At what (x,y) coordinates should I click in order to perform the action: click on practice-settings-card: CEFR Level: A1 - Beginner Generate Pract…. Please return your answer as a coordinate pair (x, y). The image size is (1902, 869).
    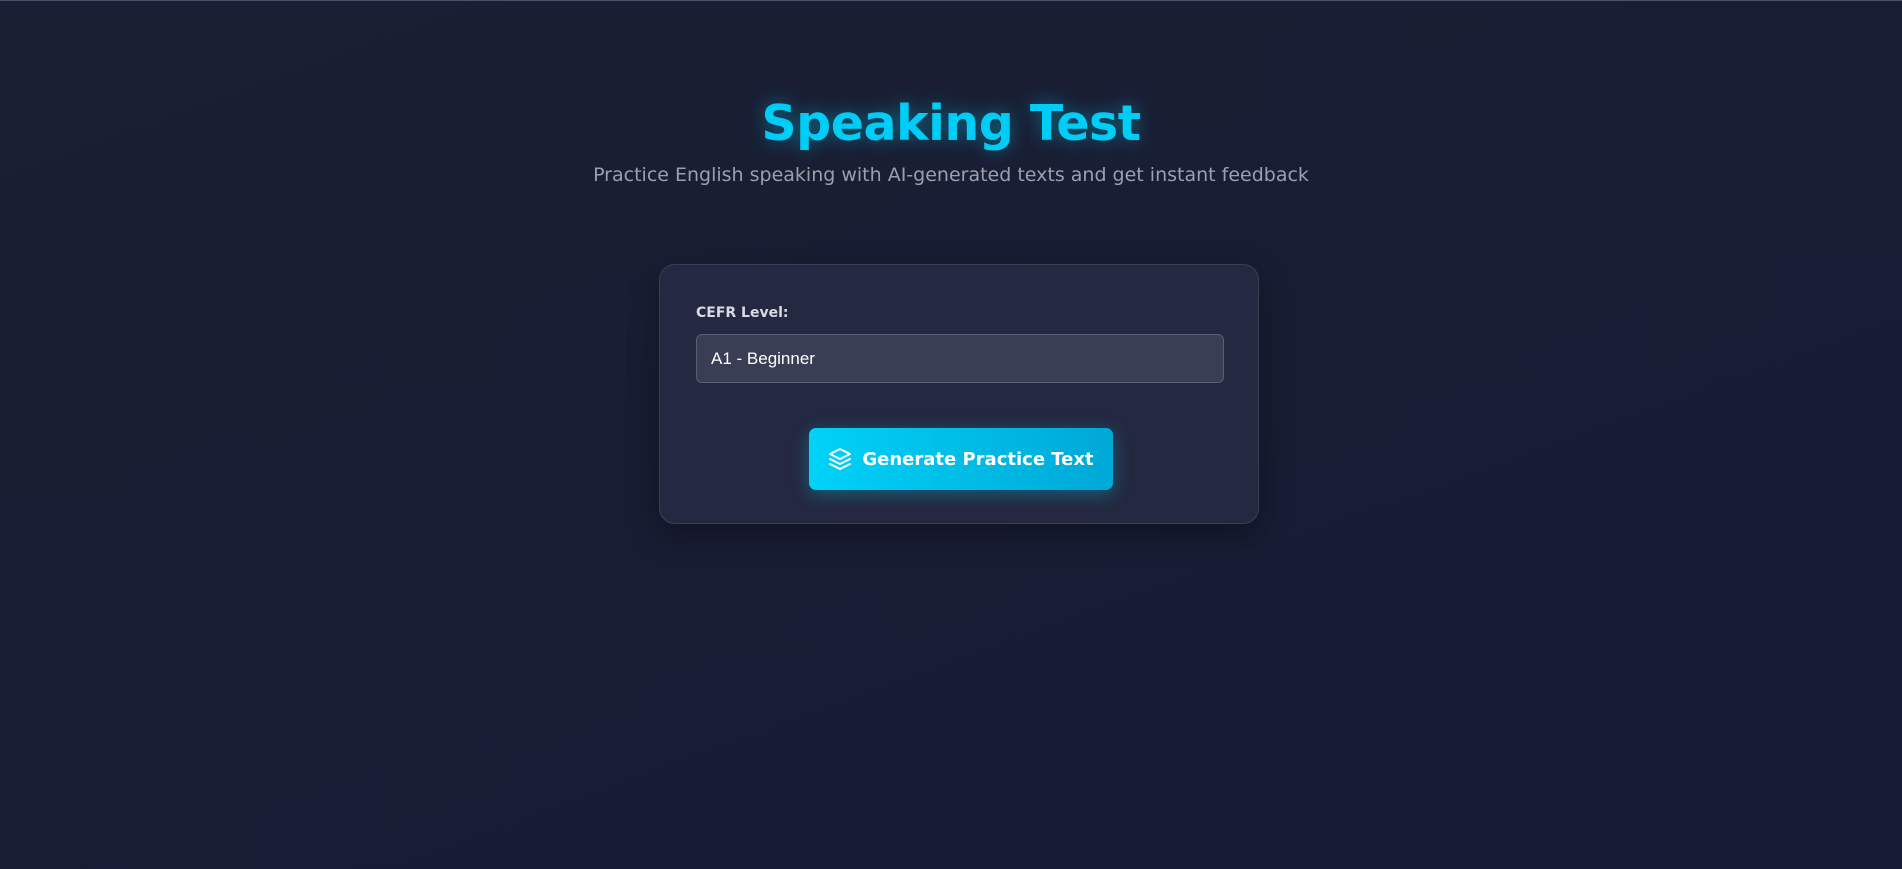
    Looking at the image, I should click on (959, 394).